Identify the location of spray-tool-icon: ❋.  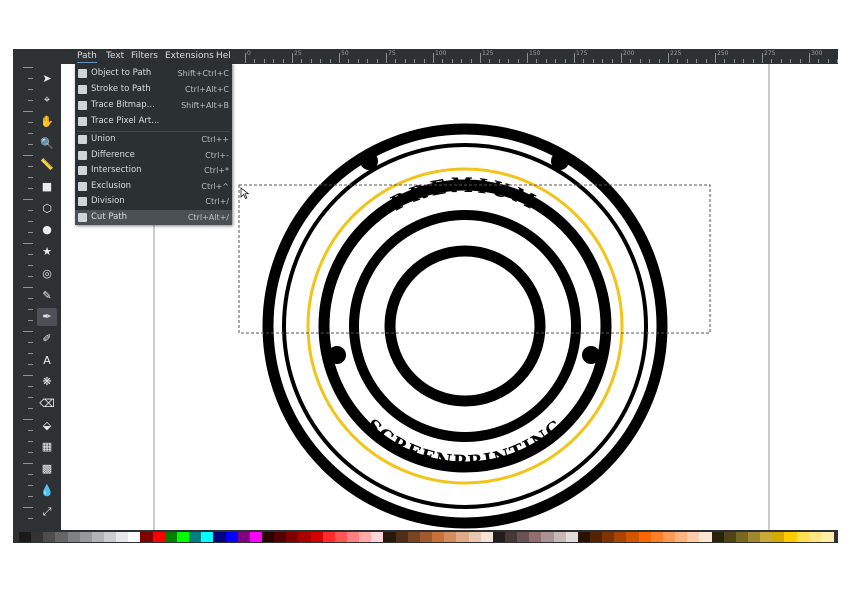
(47, 382).